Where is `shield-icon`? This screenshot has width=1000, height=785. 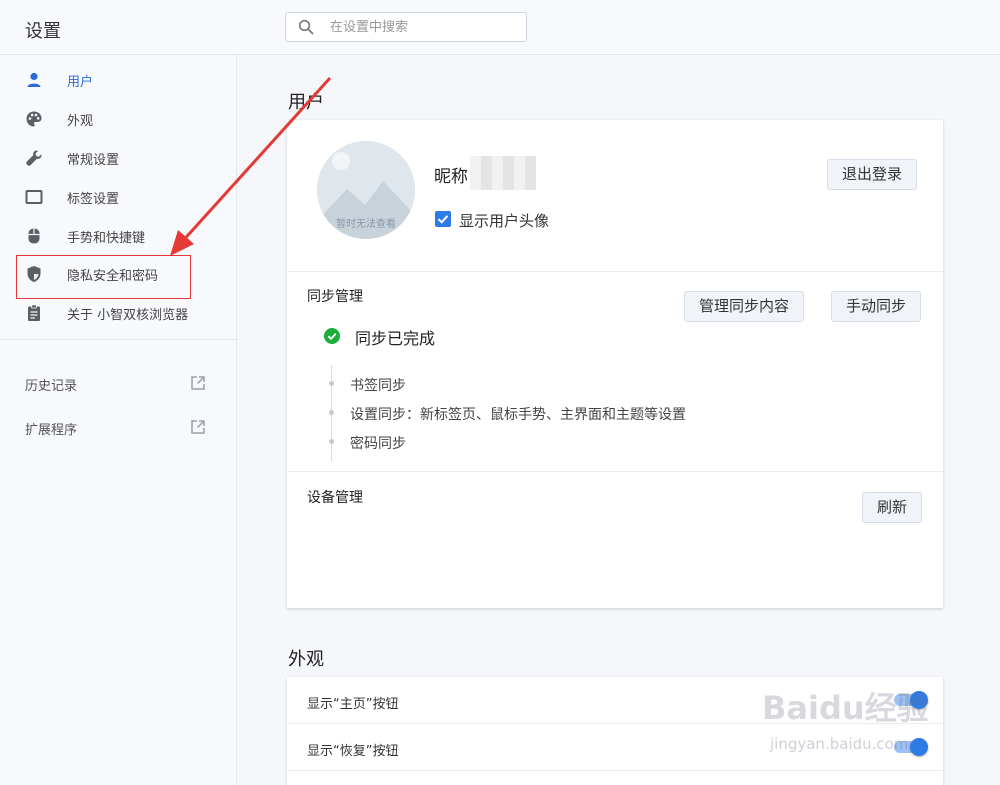
shield-icon is located at coordinates (34, 274).